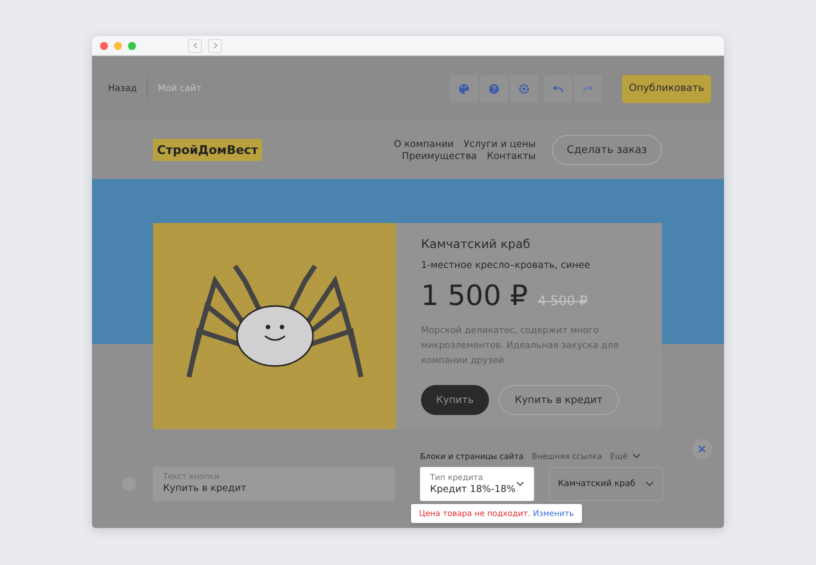 The width and height of the screenshot is (816, 565). Describe the element at coordinates (520, 346) in the screenshot. I see `product-description: Морской деликатес, содержит много микроэлементов. Идеальная закуска для компании друзей` at that location.